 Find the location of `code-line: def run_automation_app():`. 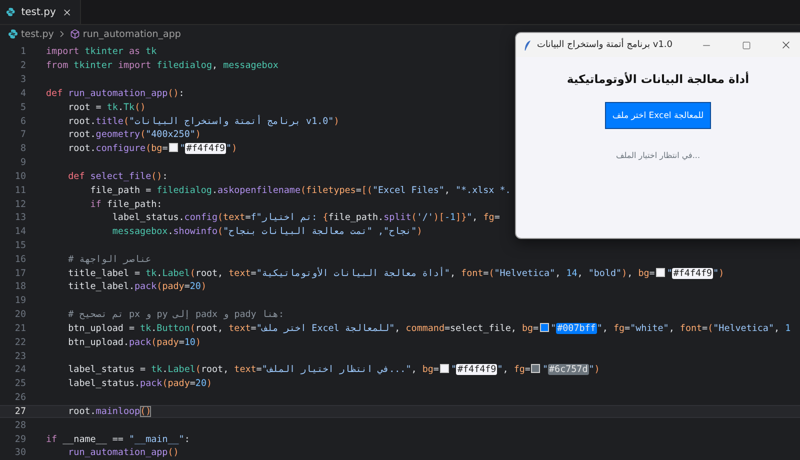

code-line: def run_automation_app(): is located at coordinates (115, 93).